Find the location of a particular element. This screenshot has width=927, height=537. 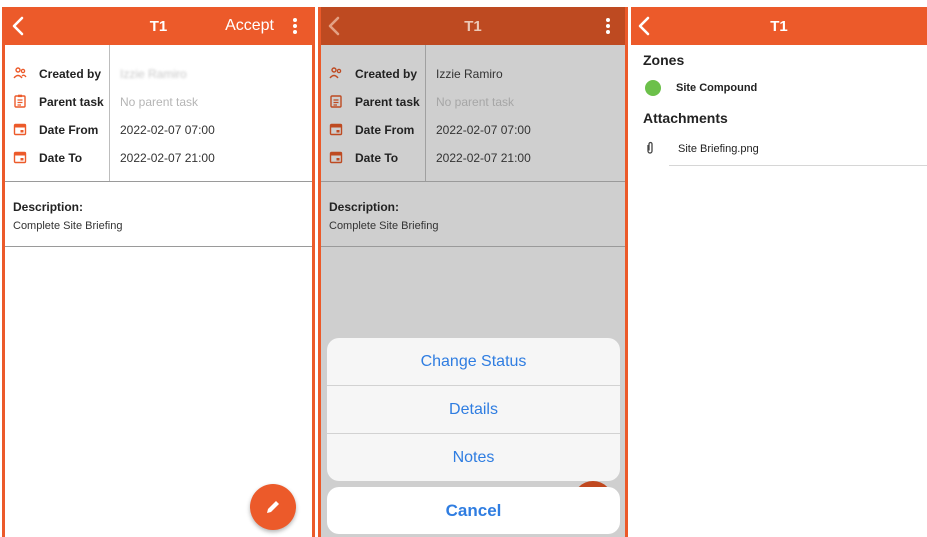

divider is located at coordinates (798, 165).